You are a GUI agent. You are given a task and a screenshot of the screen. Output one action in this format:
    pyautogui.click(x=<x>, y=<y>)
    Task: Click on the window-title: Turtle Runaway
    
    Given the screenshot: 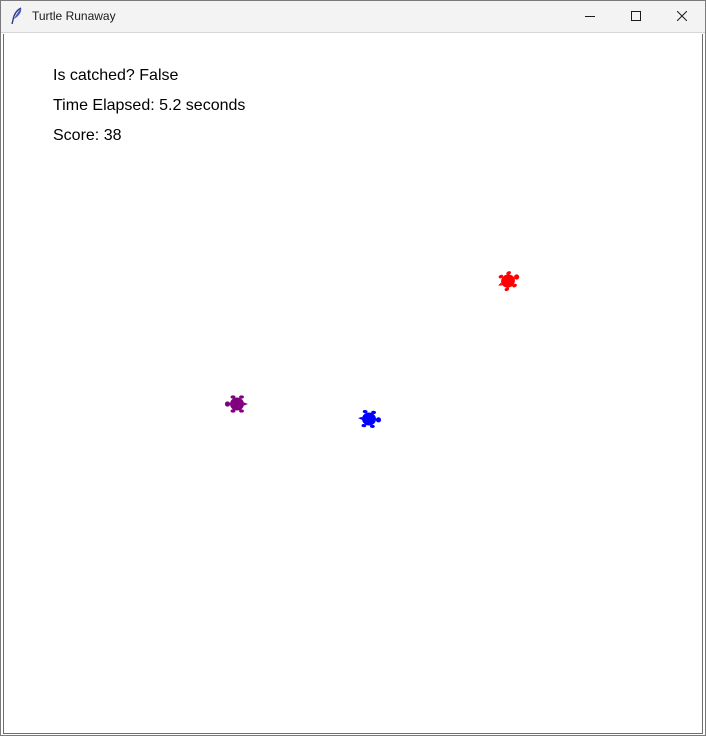 What is the action you would take?
    pyautogui.click(x=74, y=16)
    